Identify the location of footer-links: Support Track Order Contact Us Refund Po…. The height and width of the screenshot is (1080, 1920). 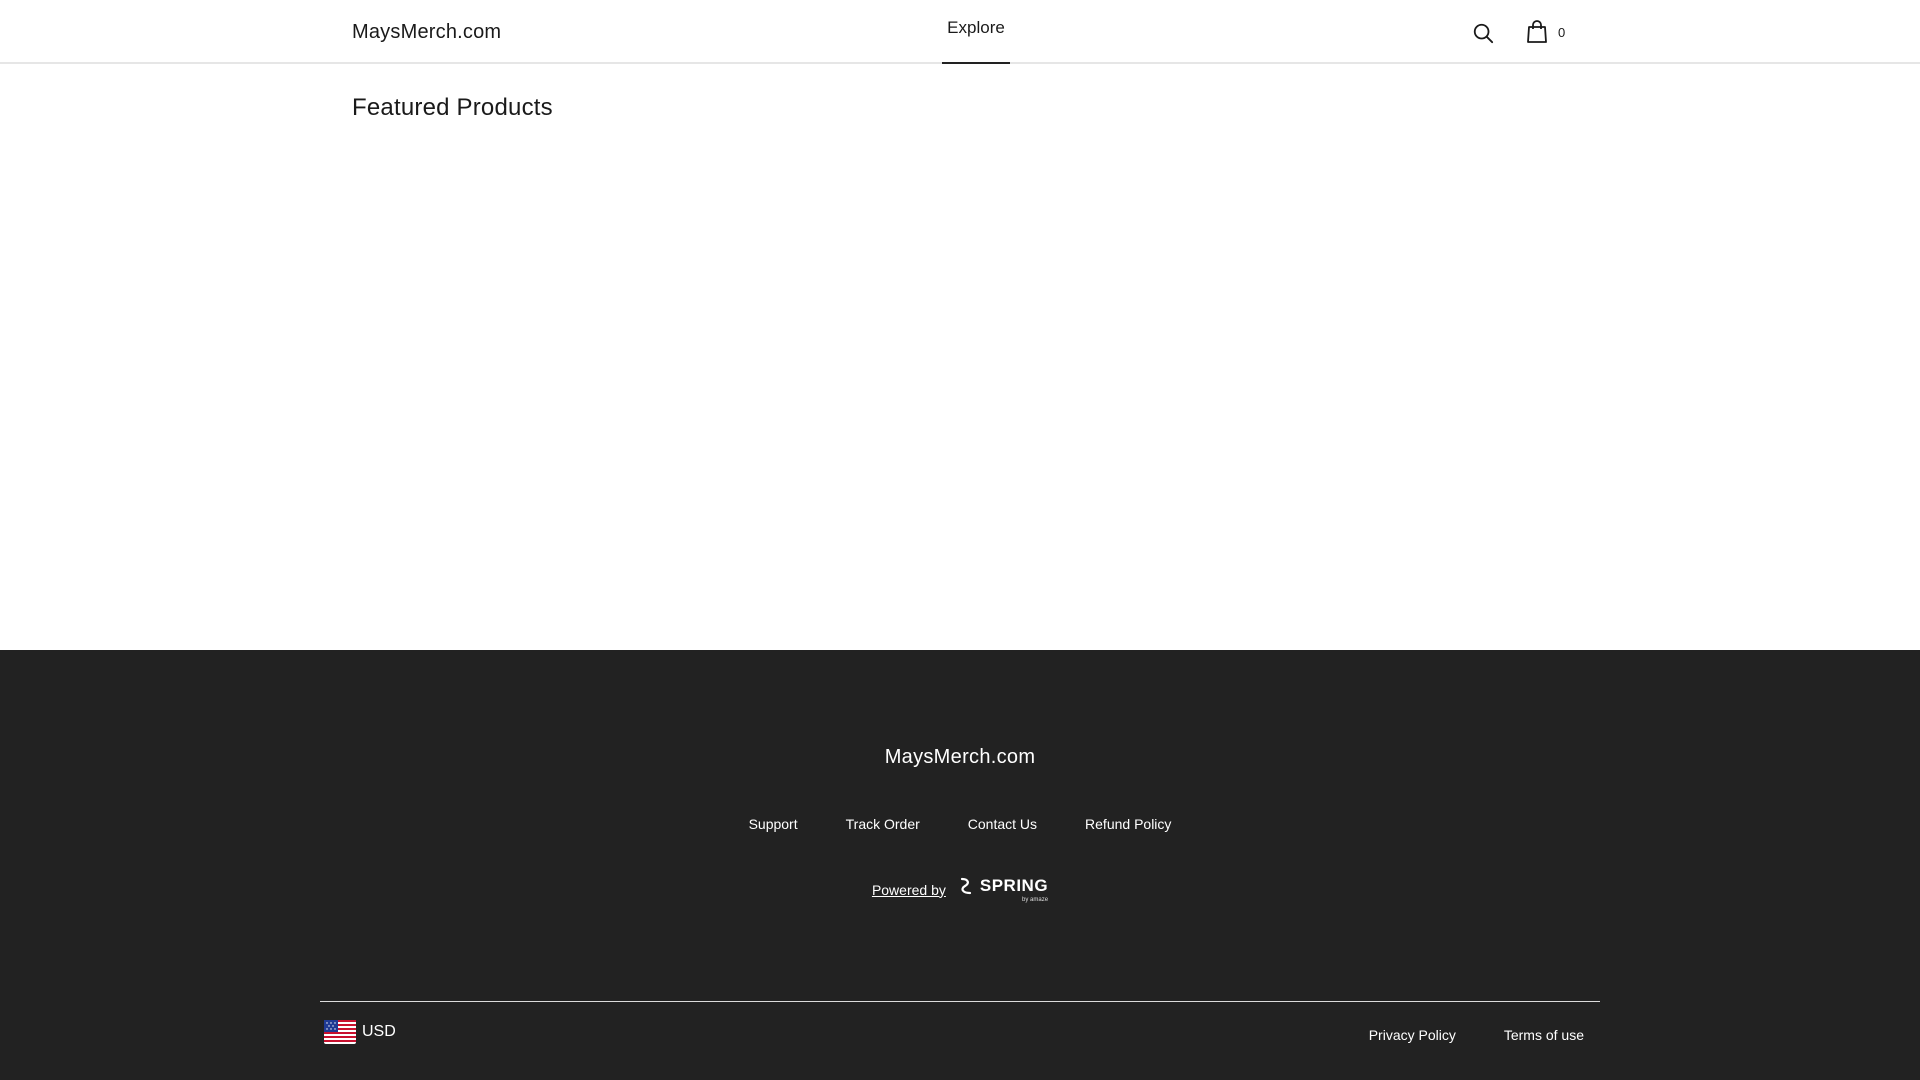
(960, 824).